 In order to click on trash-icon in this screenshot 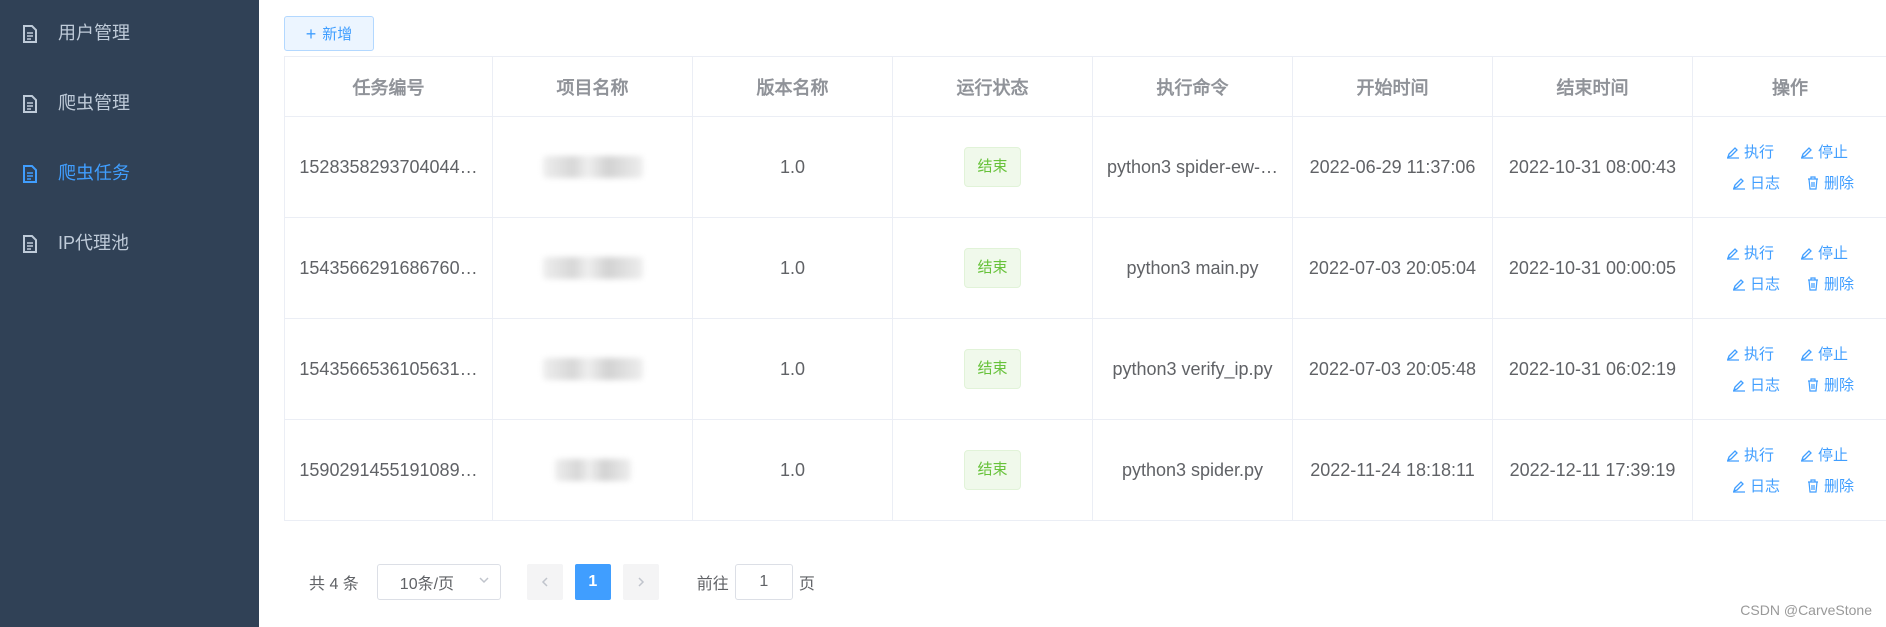, I will do `click(1813, 485)`.